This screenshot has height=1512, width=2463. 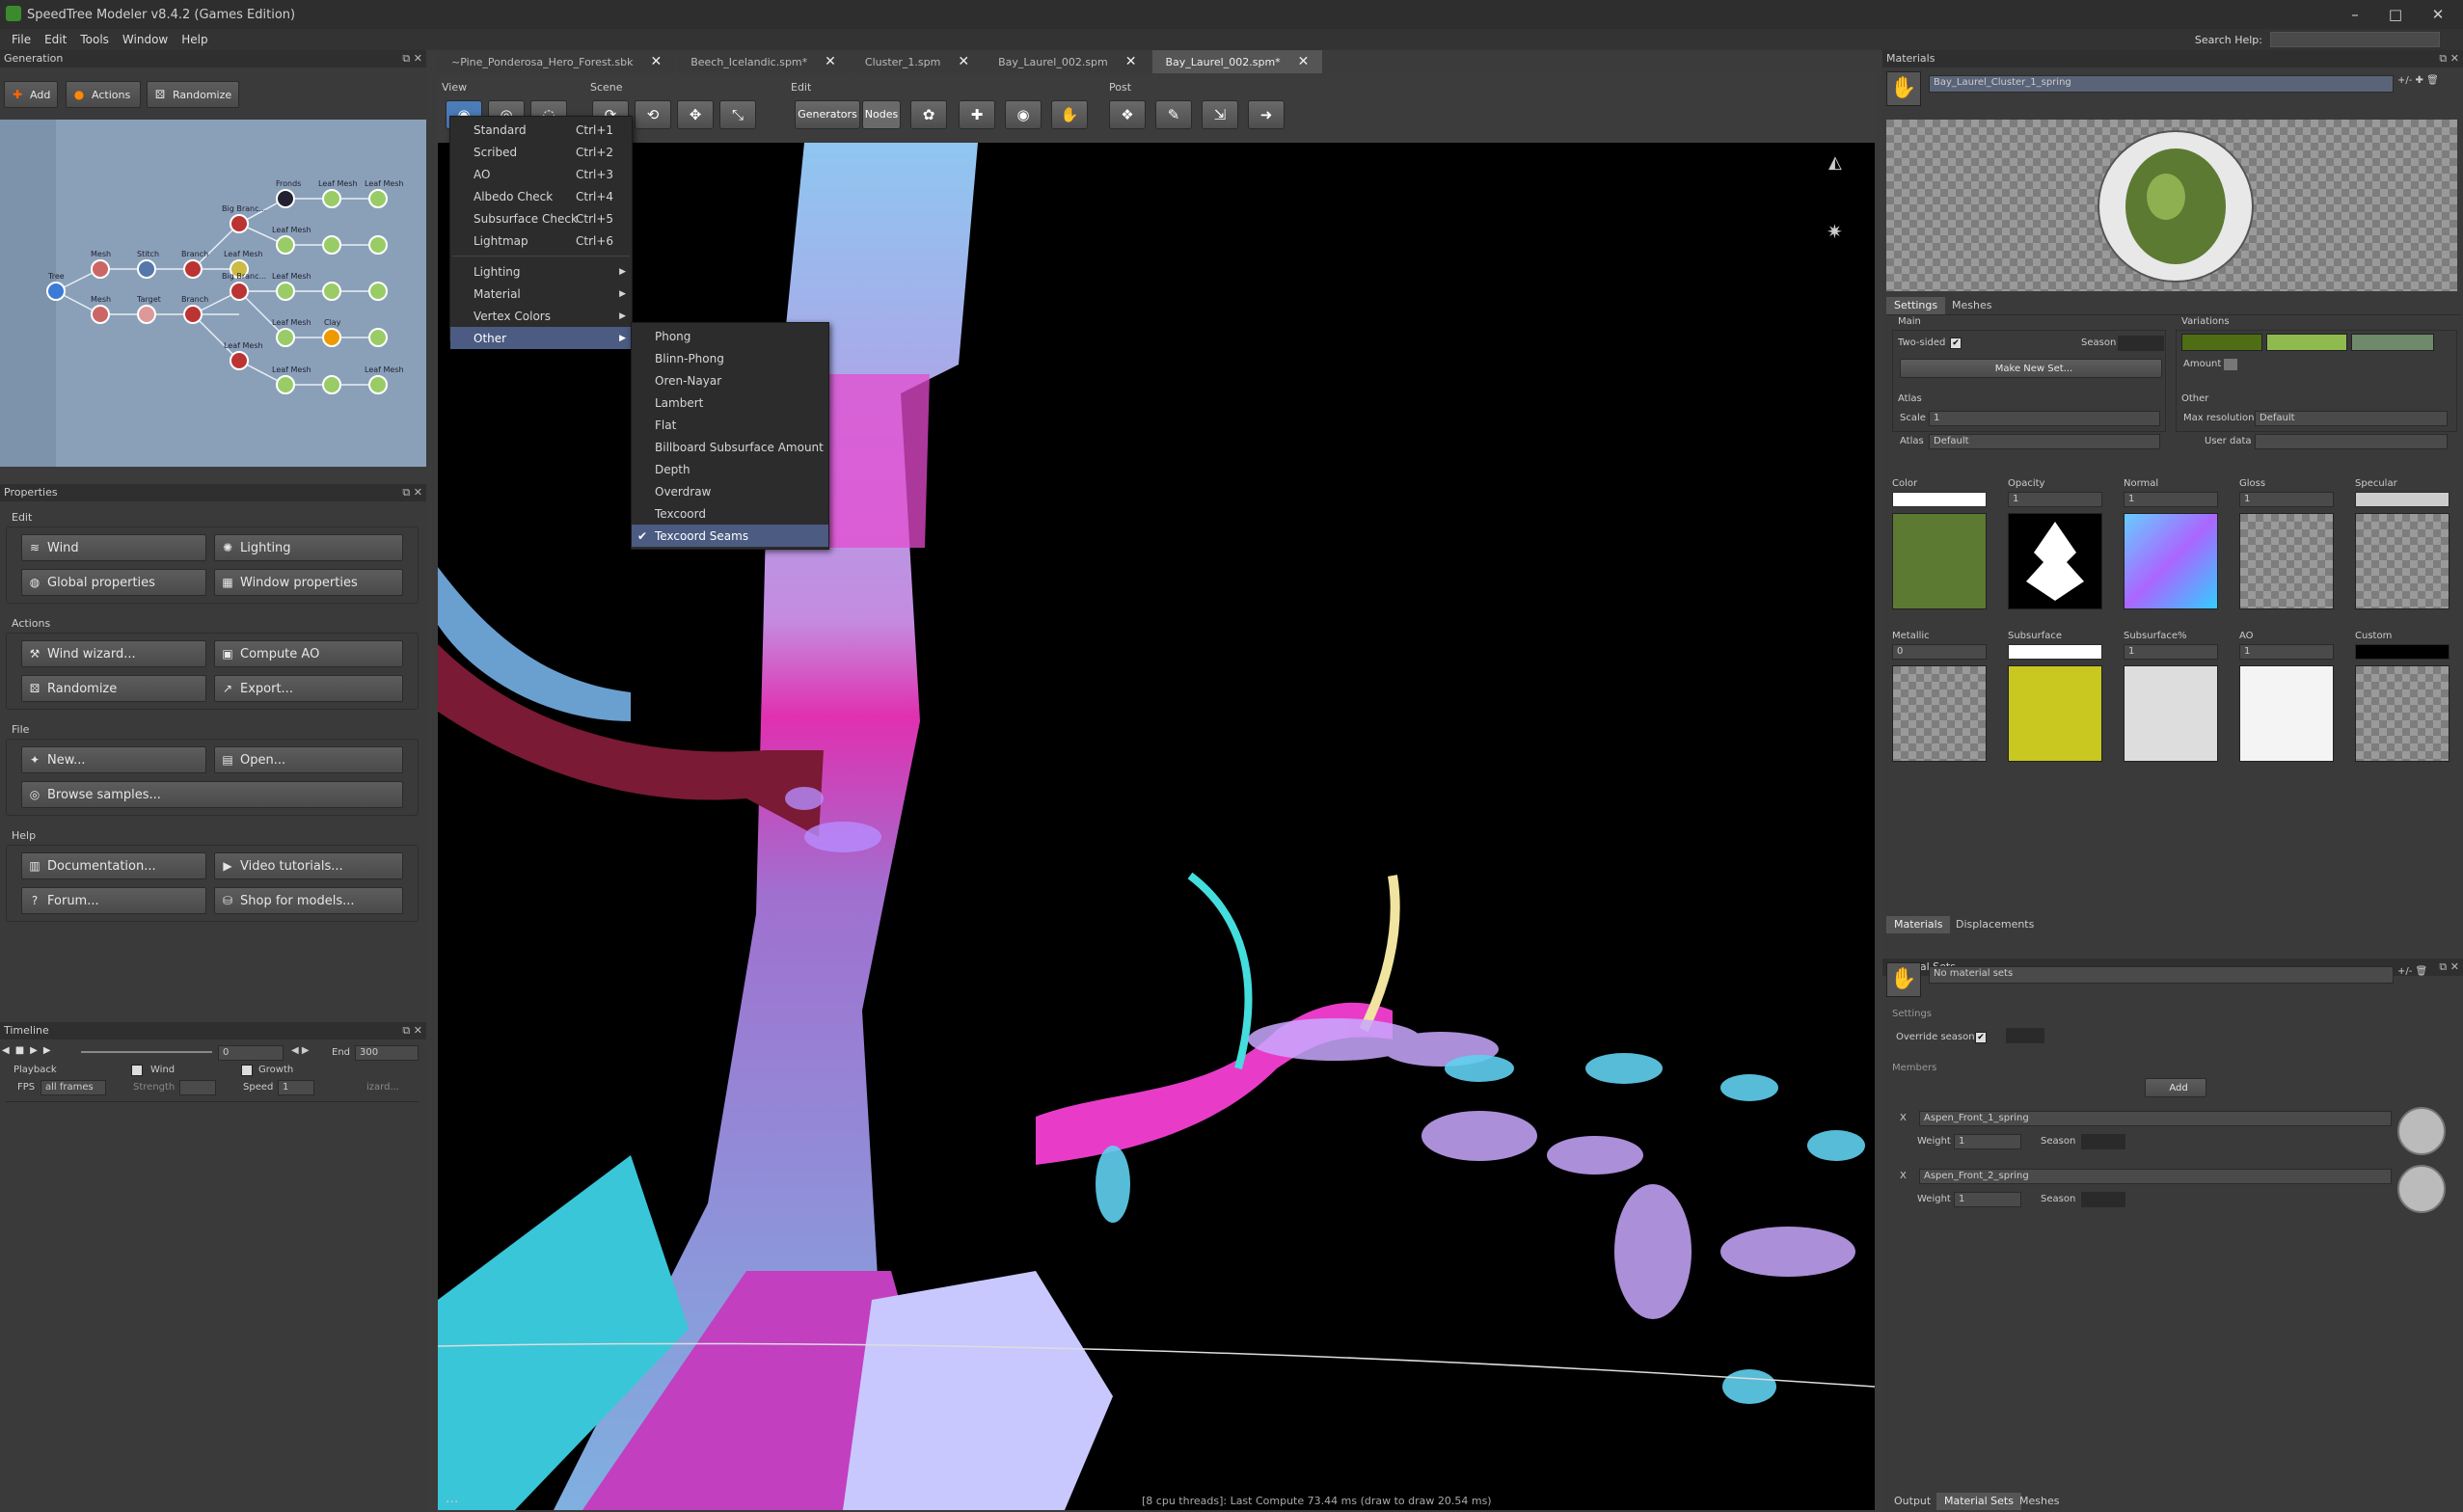 What do you see at coordinates (730, 358) in the screenshot?
I see `menu-item-blinn-phong: Blinn-Phong` at bounding box center [730, 358].